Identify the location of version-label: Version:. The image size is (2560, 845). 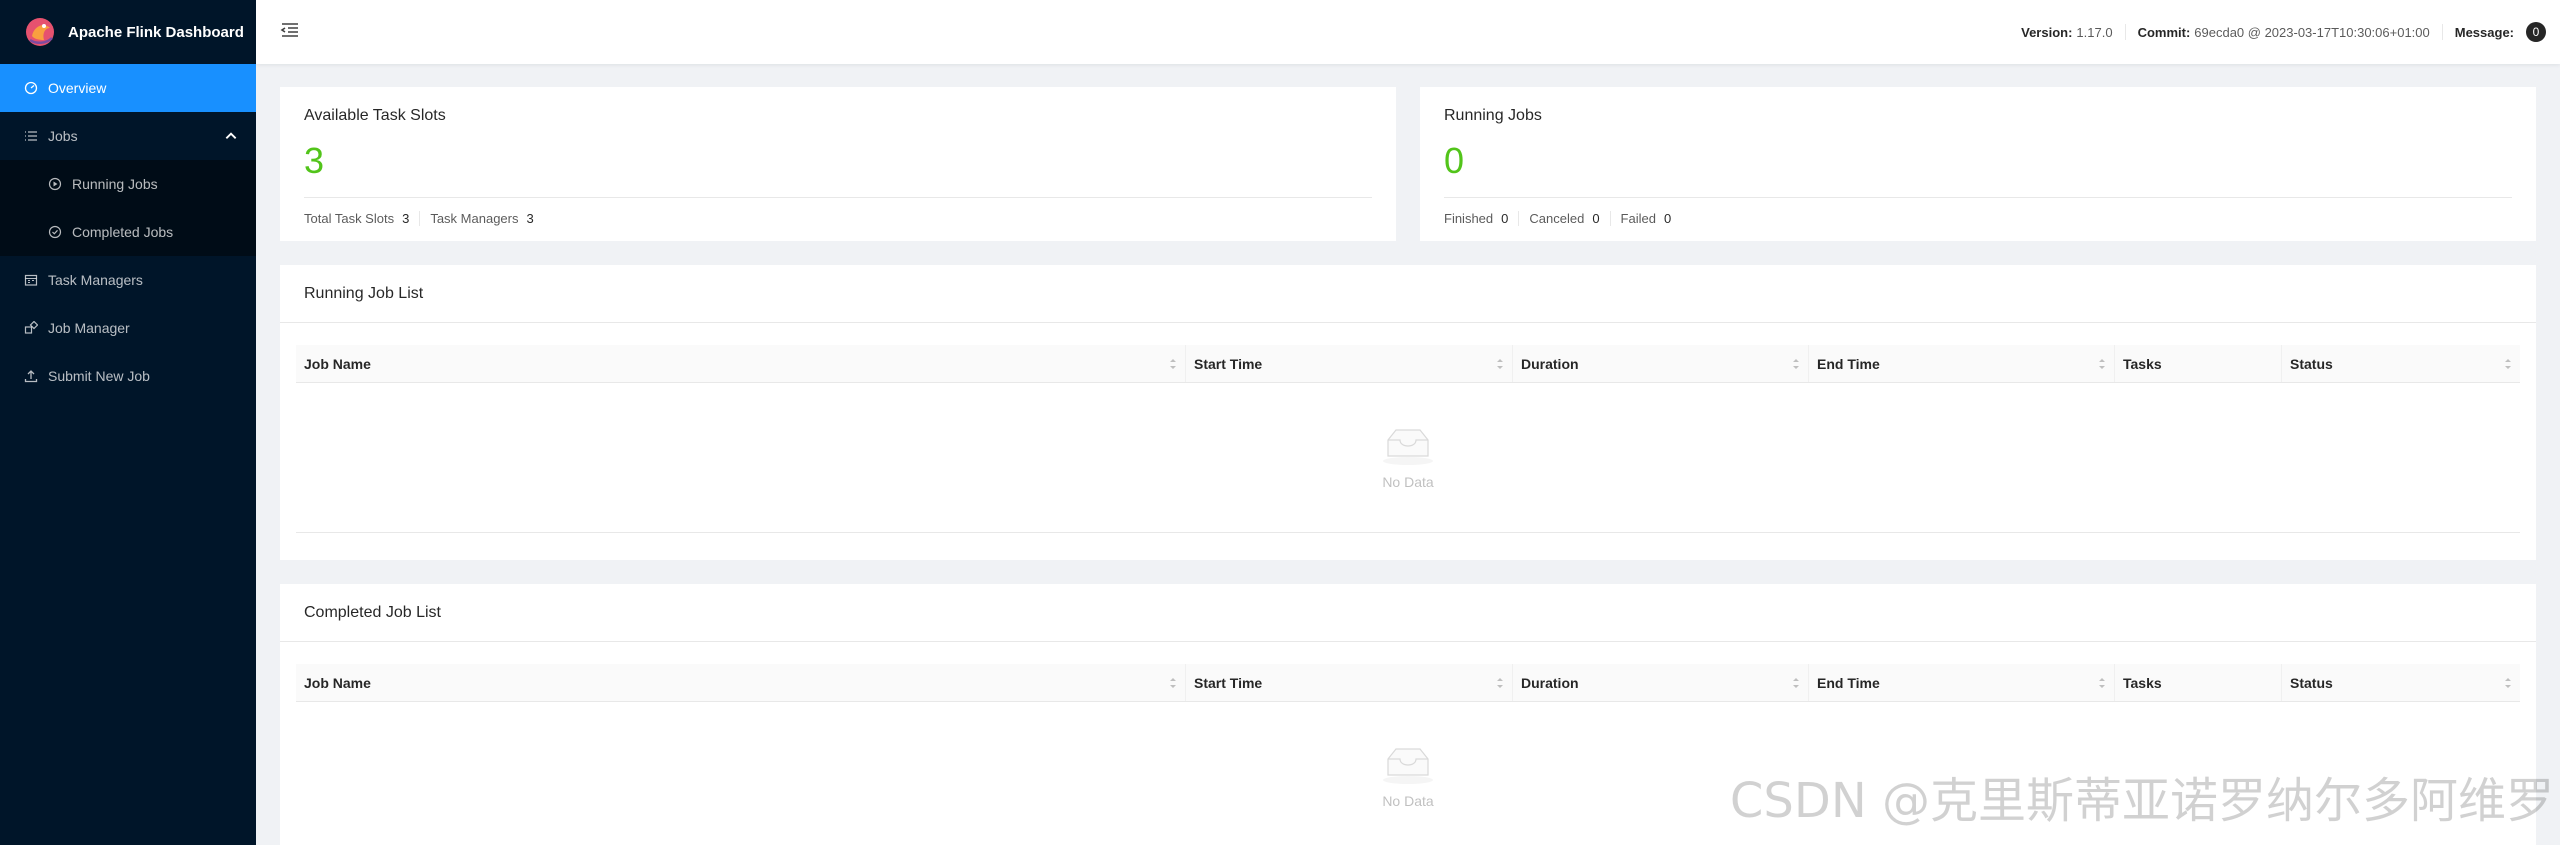
(2047, 32).